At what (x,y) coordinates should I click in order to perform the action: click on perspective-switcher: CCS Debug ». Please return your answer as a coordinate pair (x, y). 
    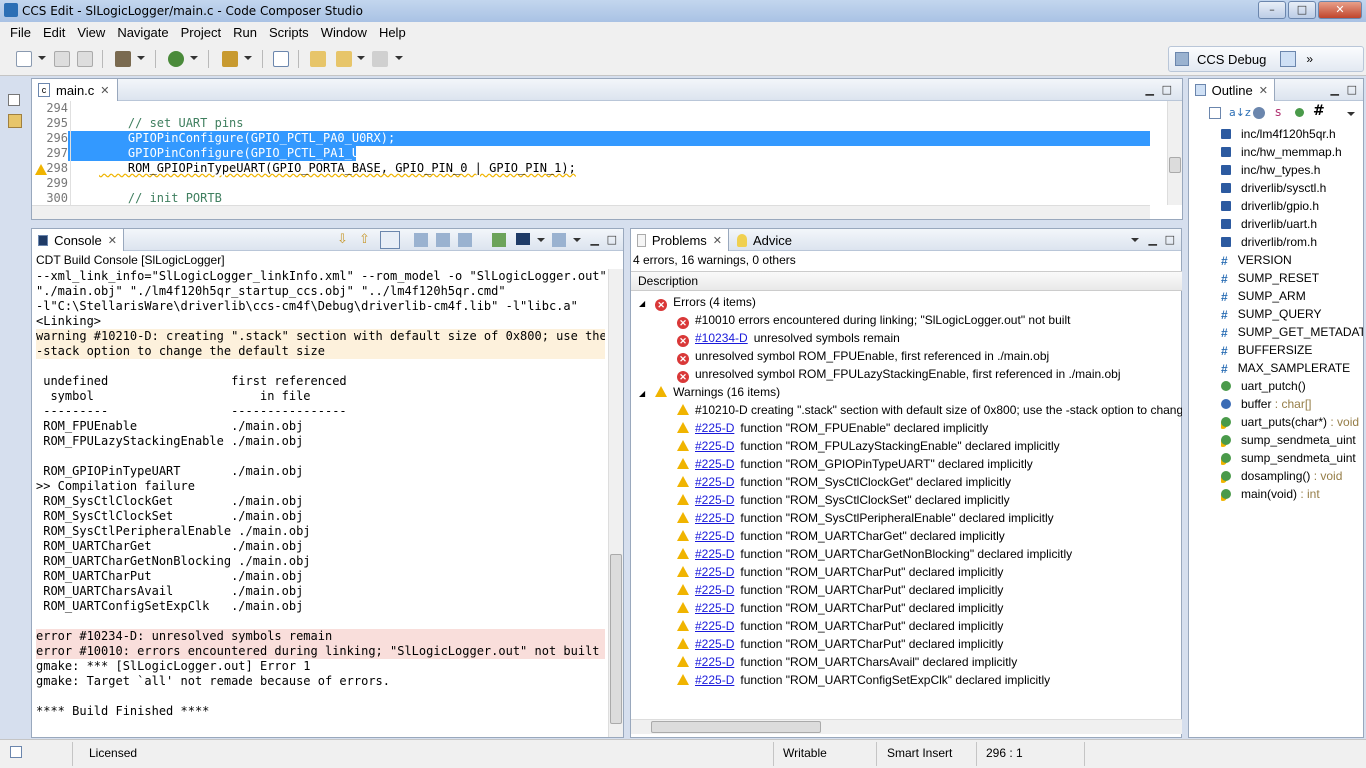
    Looking at the image, I should click on (1266, 59).